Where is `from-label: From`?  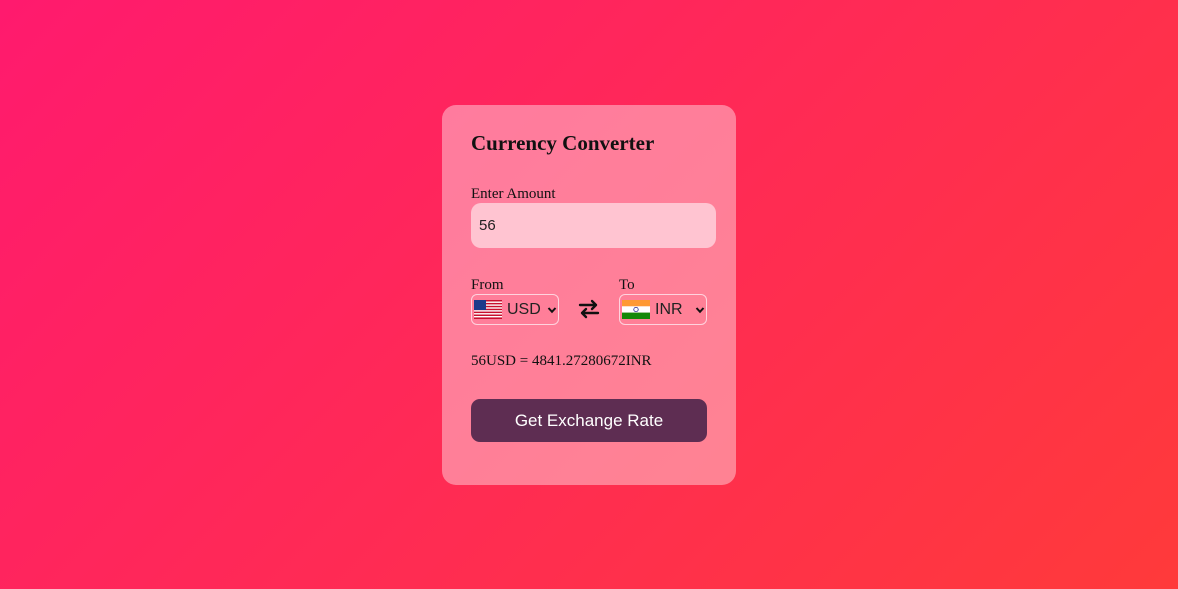
from-label: From is located at coordinates (487, 285).